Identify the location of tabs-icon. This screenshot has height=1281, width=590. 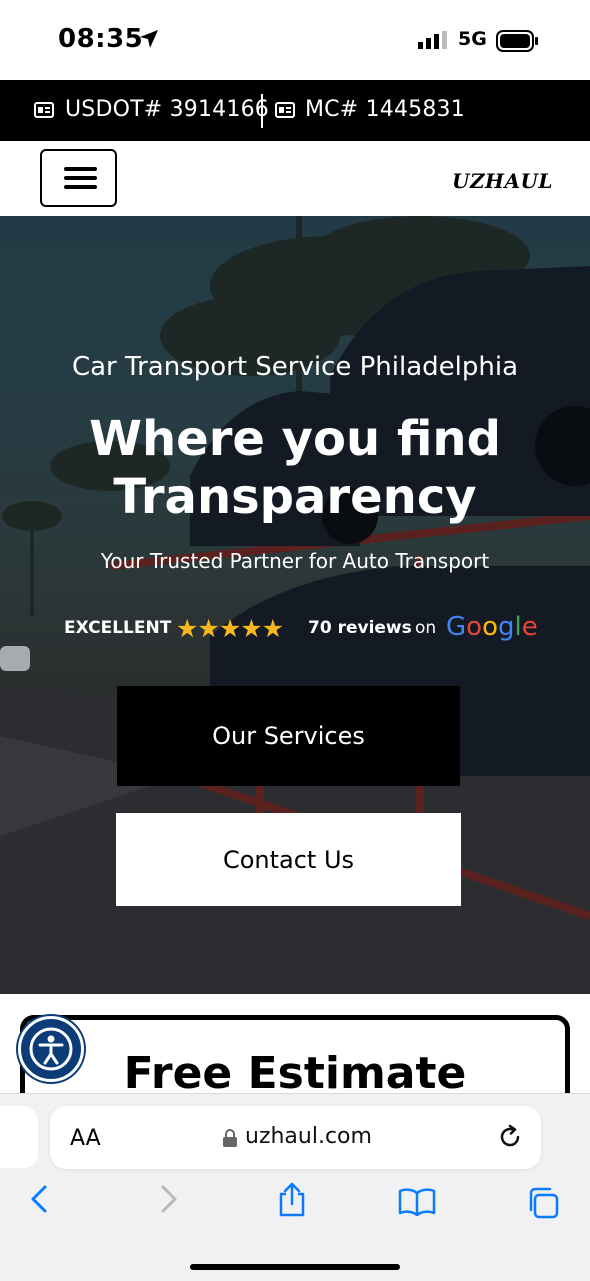
(543, 1203).